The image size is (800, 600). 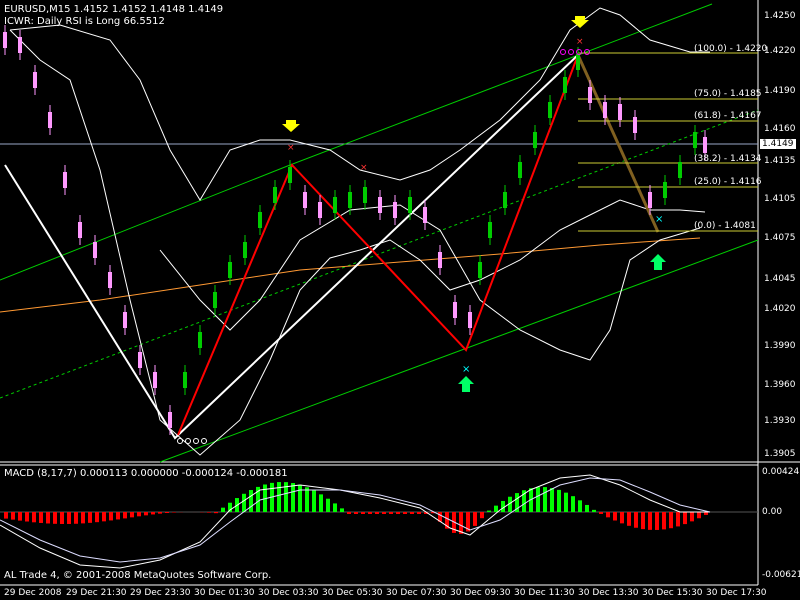 I want to click on macd-axis-zero: 0.00, so click(x=772, y=512).